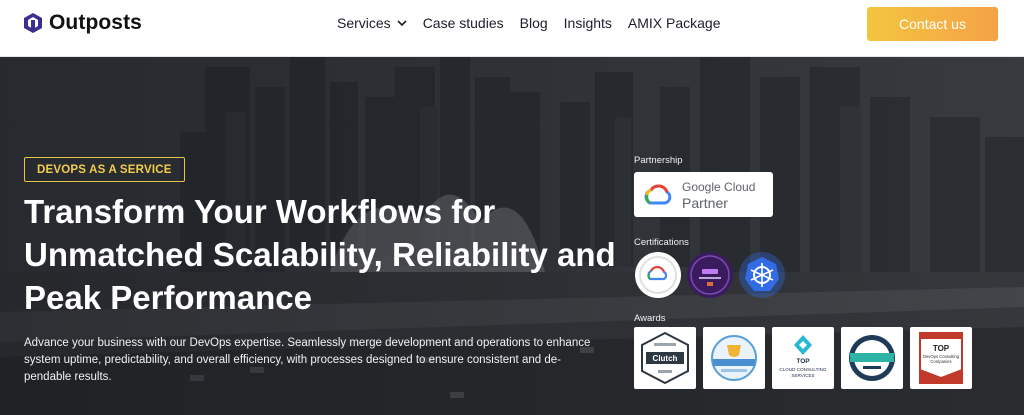 The width and height of the screenshot is (1024, 415). I want to click on top-rated-award-icon, so click(734, 358).